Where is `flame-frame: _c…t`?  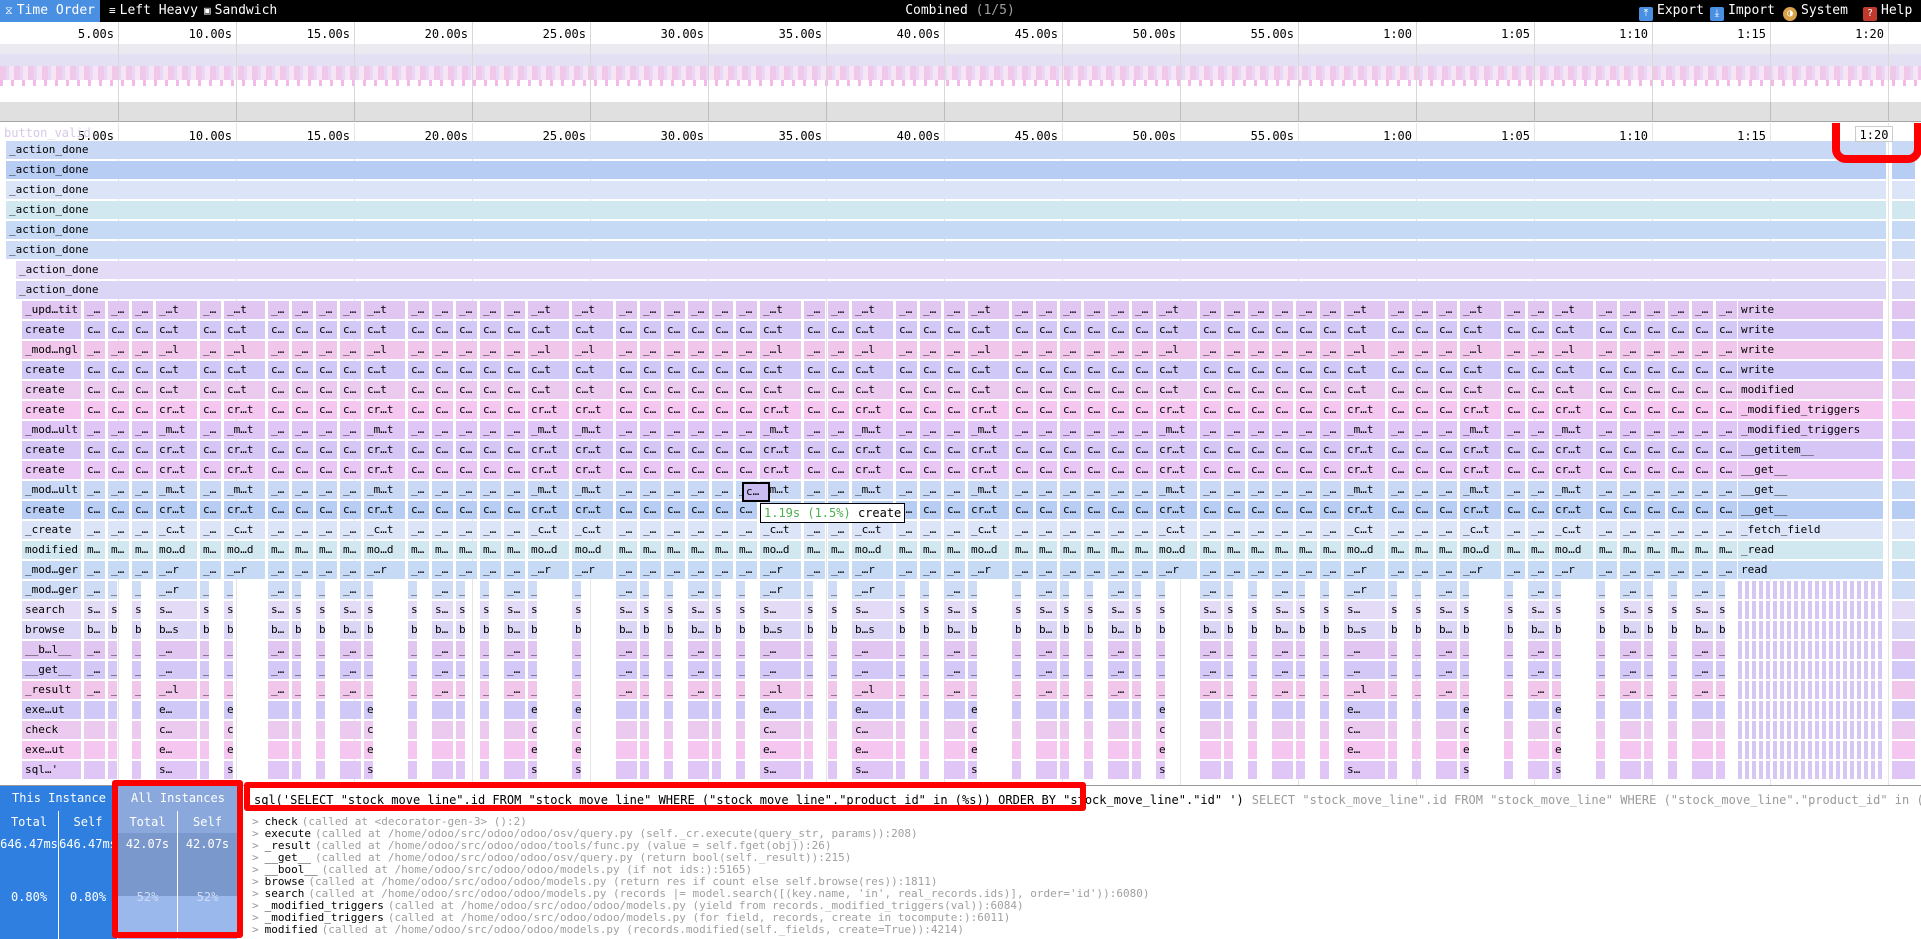 flame-frame: _c…t is located at coordinates (593, 530).